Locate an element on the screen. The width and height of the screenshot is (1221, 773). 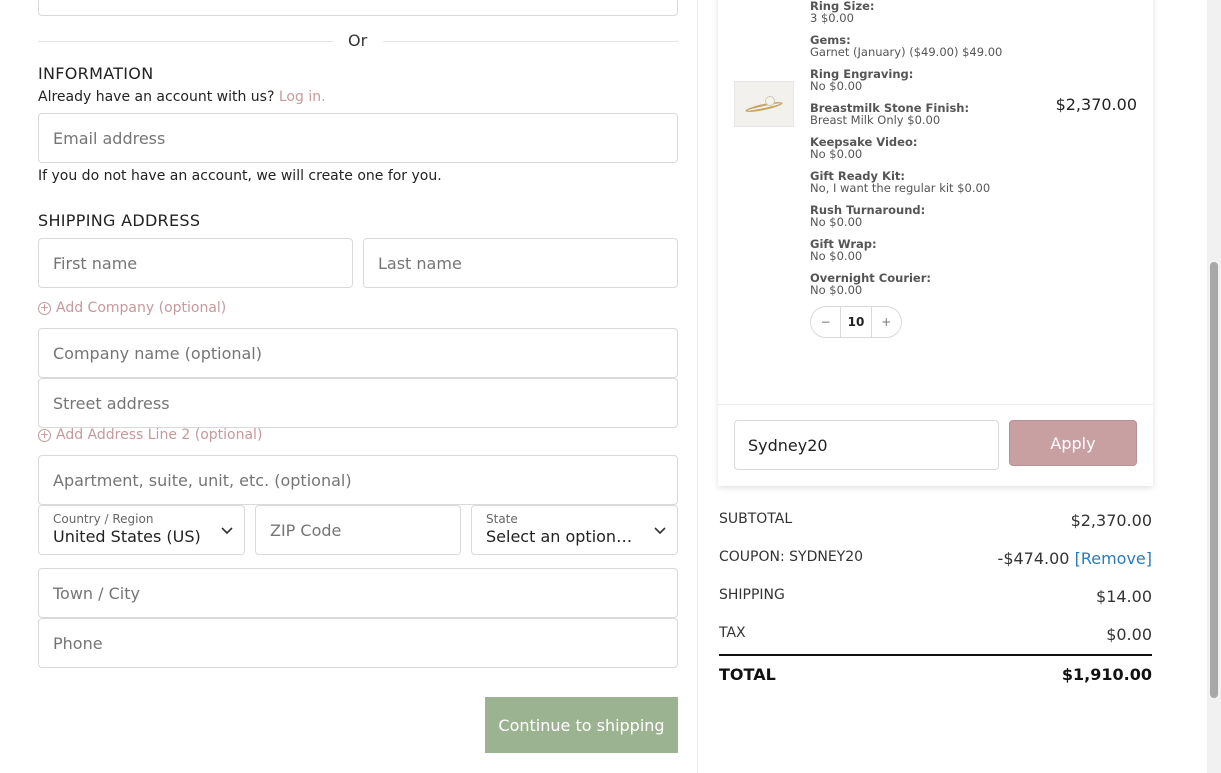
quantity-decrease-button: − is located at coordinates (825, 322).